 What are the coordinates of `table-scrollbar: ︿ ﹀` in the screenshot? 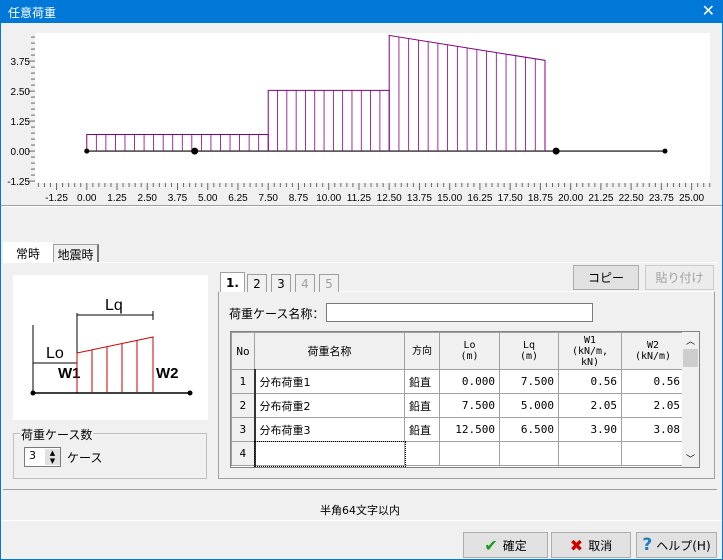 It's located at (690, 399).